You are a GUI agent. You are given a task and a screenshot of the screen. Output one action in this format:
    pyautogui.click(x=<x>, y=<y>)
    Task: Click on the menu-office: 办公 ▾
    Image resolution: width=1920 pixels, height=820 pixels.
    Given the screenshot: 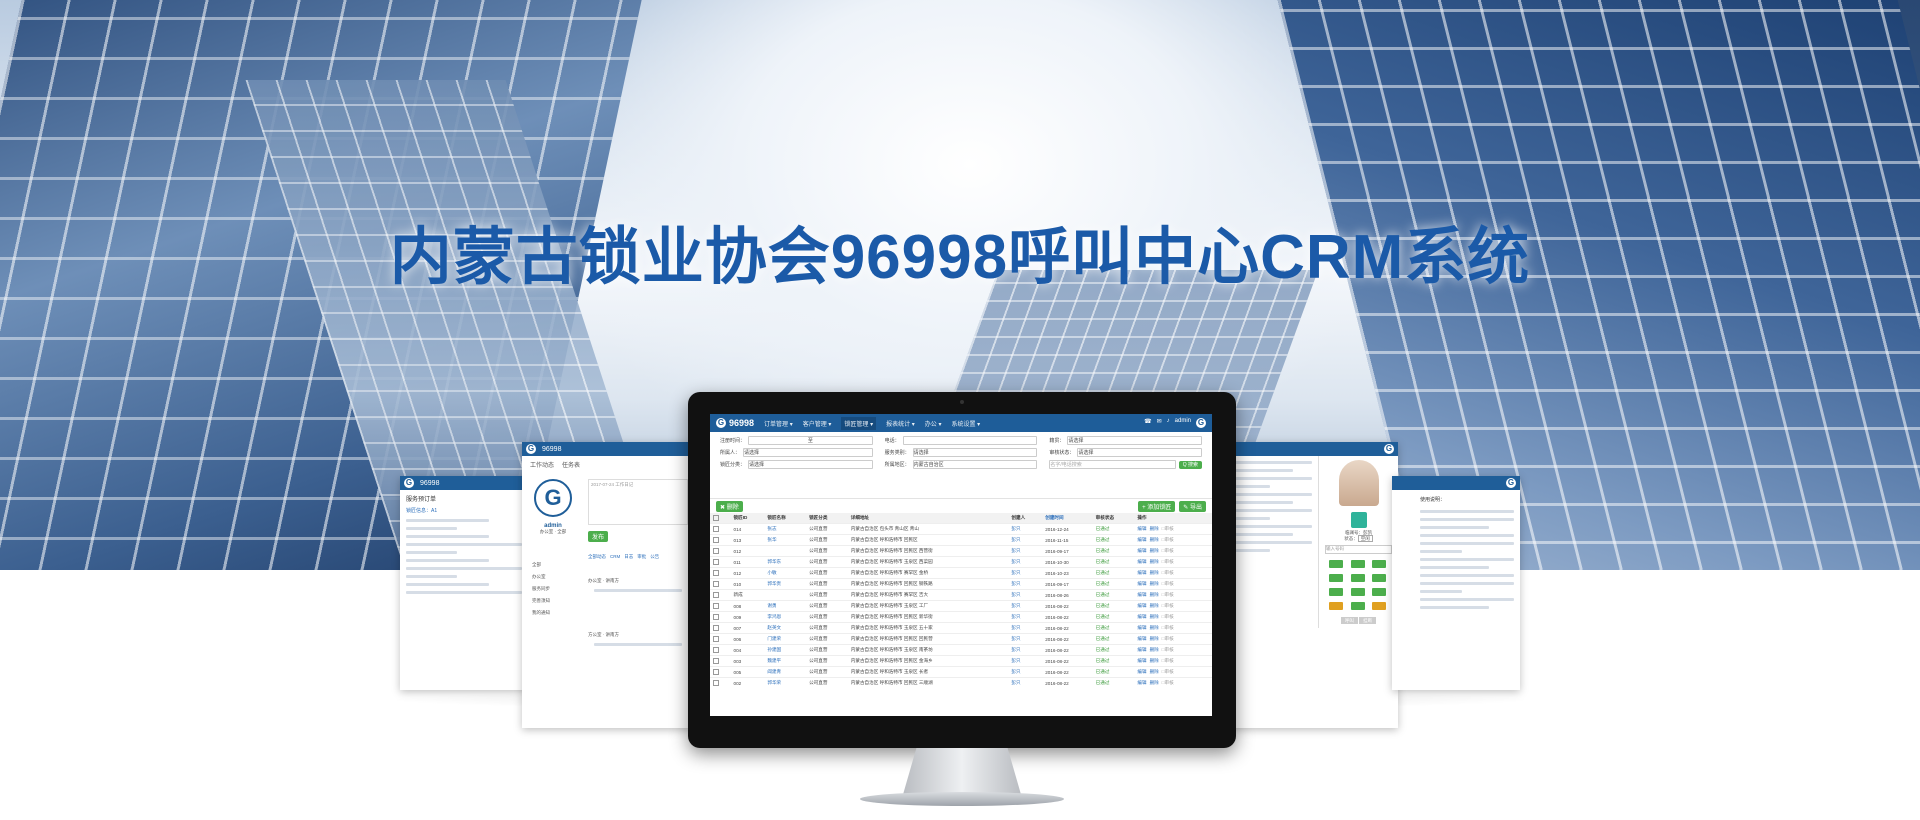 What is the action you would take?
    pyautogui.click(x=933, y=423)
    